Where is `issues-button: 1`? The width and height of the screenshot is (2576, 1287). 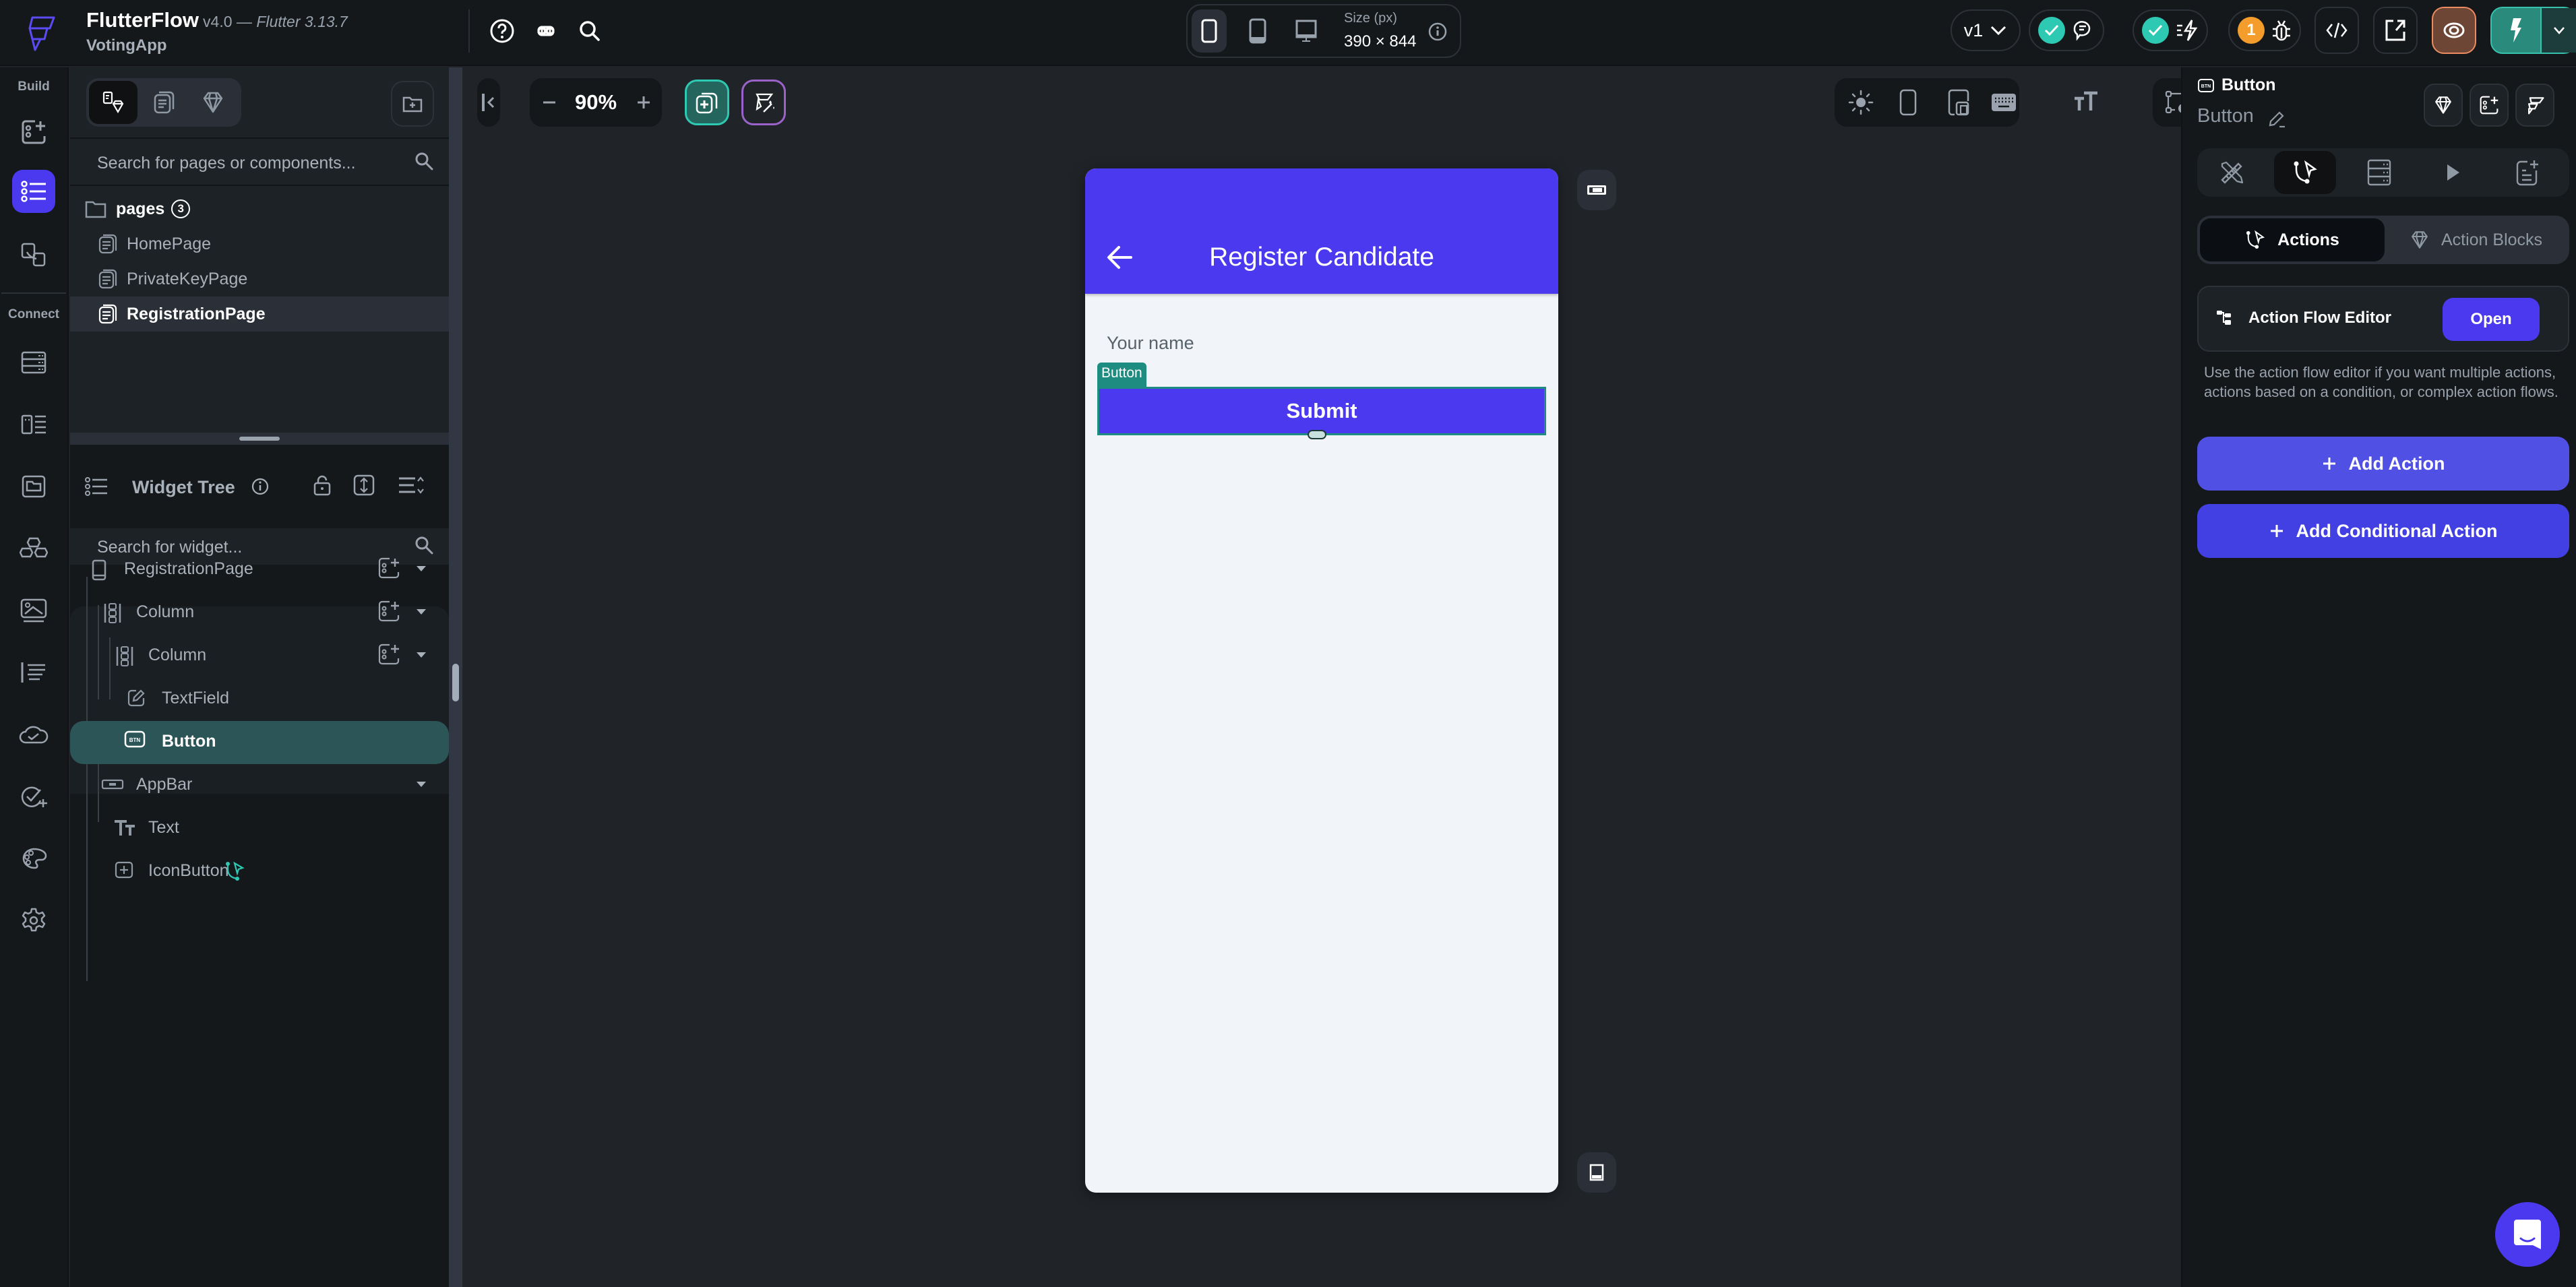 issues-button: 1 is located at coordinates (2264, 30).